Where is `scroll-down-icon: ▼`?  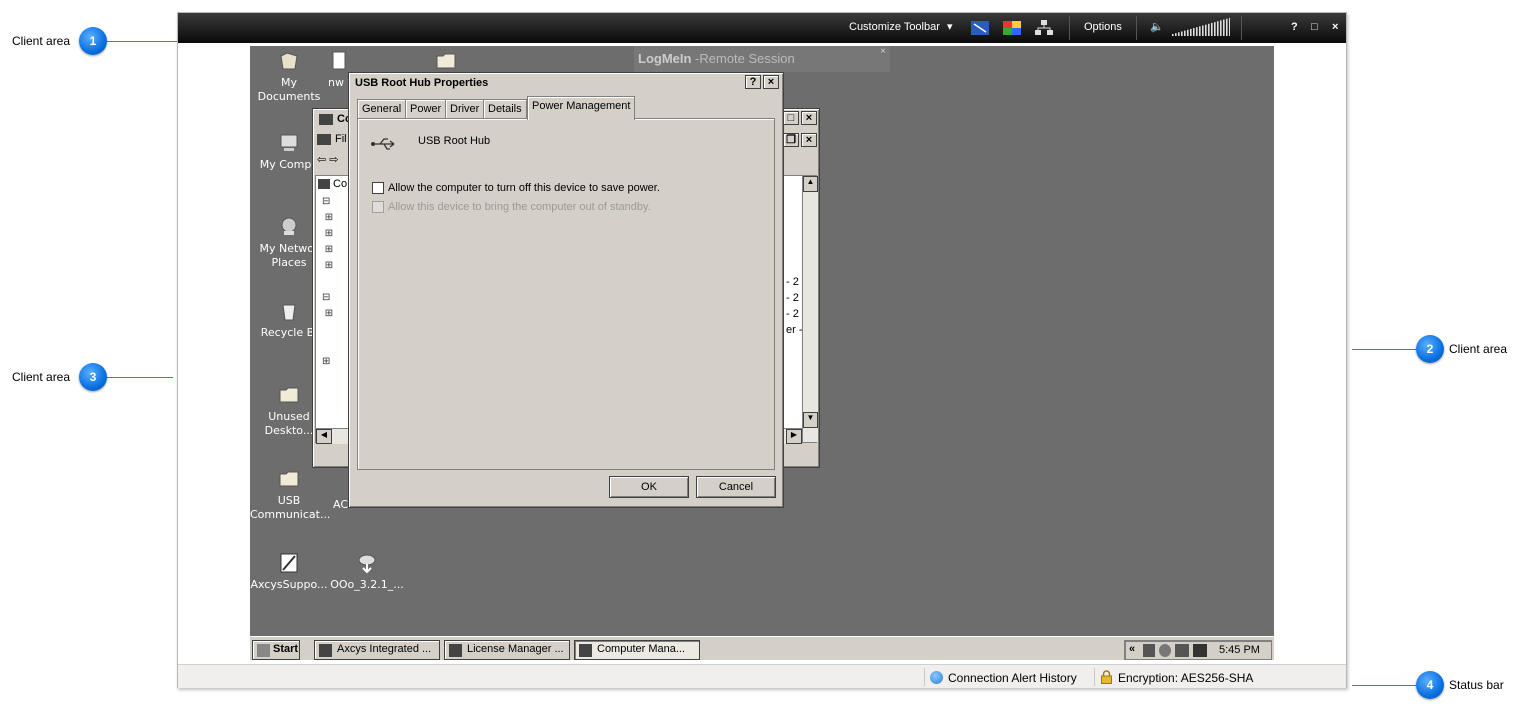
scroll-down-icon: ▼ is located at coordinates (810, 420).